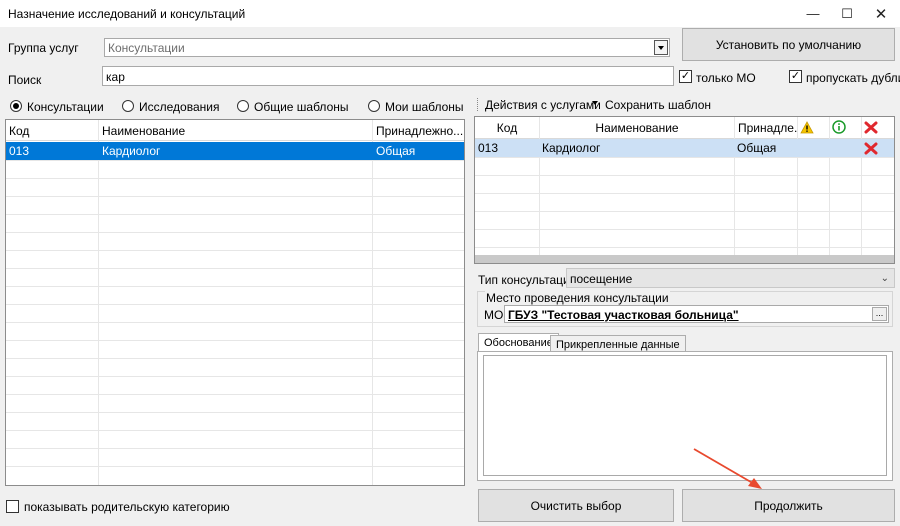 This screenshot has height=526, width=900. Describe the element at coordinates (871, 127) in the screenshot. I see `delete-icon` at that location.